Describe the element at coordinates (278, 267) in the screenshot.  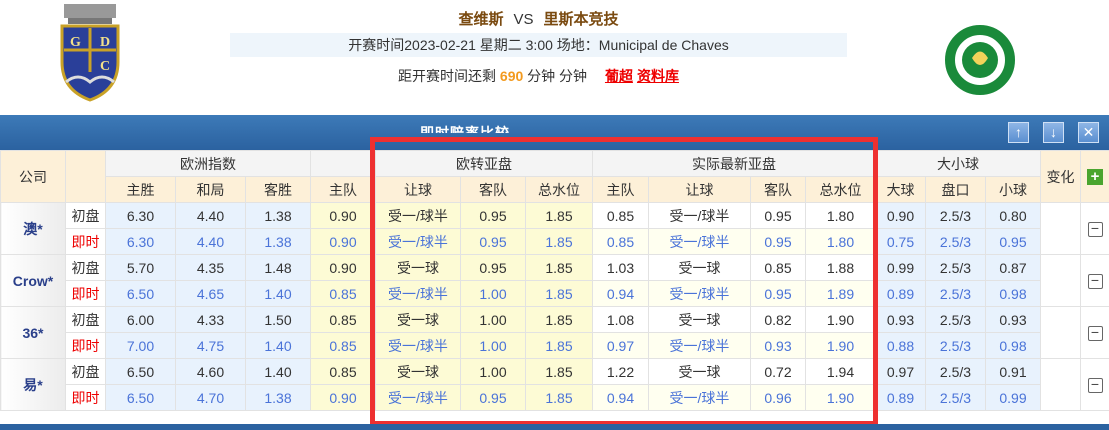
I see `odds-cell-客胜: 1.48` at that location.